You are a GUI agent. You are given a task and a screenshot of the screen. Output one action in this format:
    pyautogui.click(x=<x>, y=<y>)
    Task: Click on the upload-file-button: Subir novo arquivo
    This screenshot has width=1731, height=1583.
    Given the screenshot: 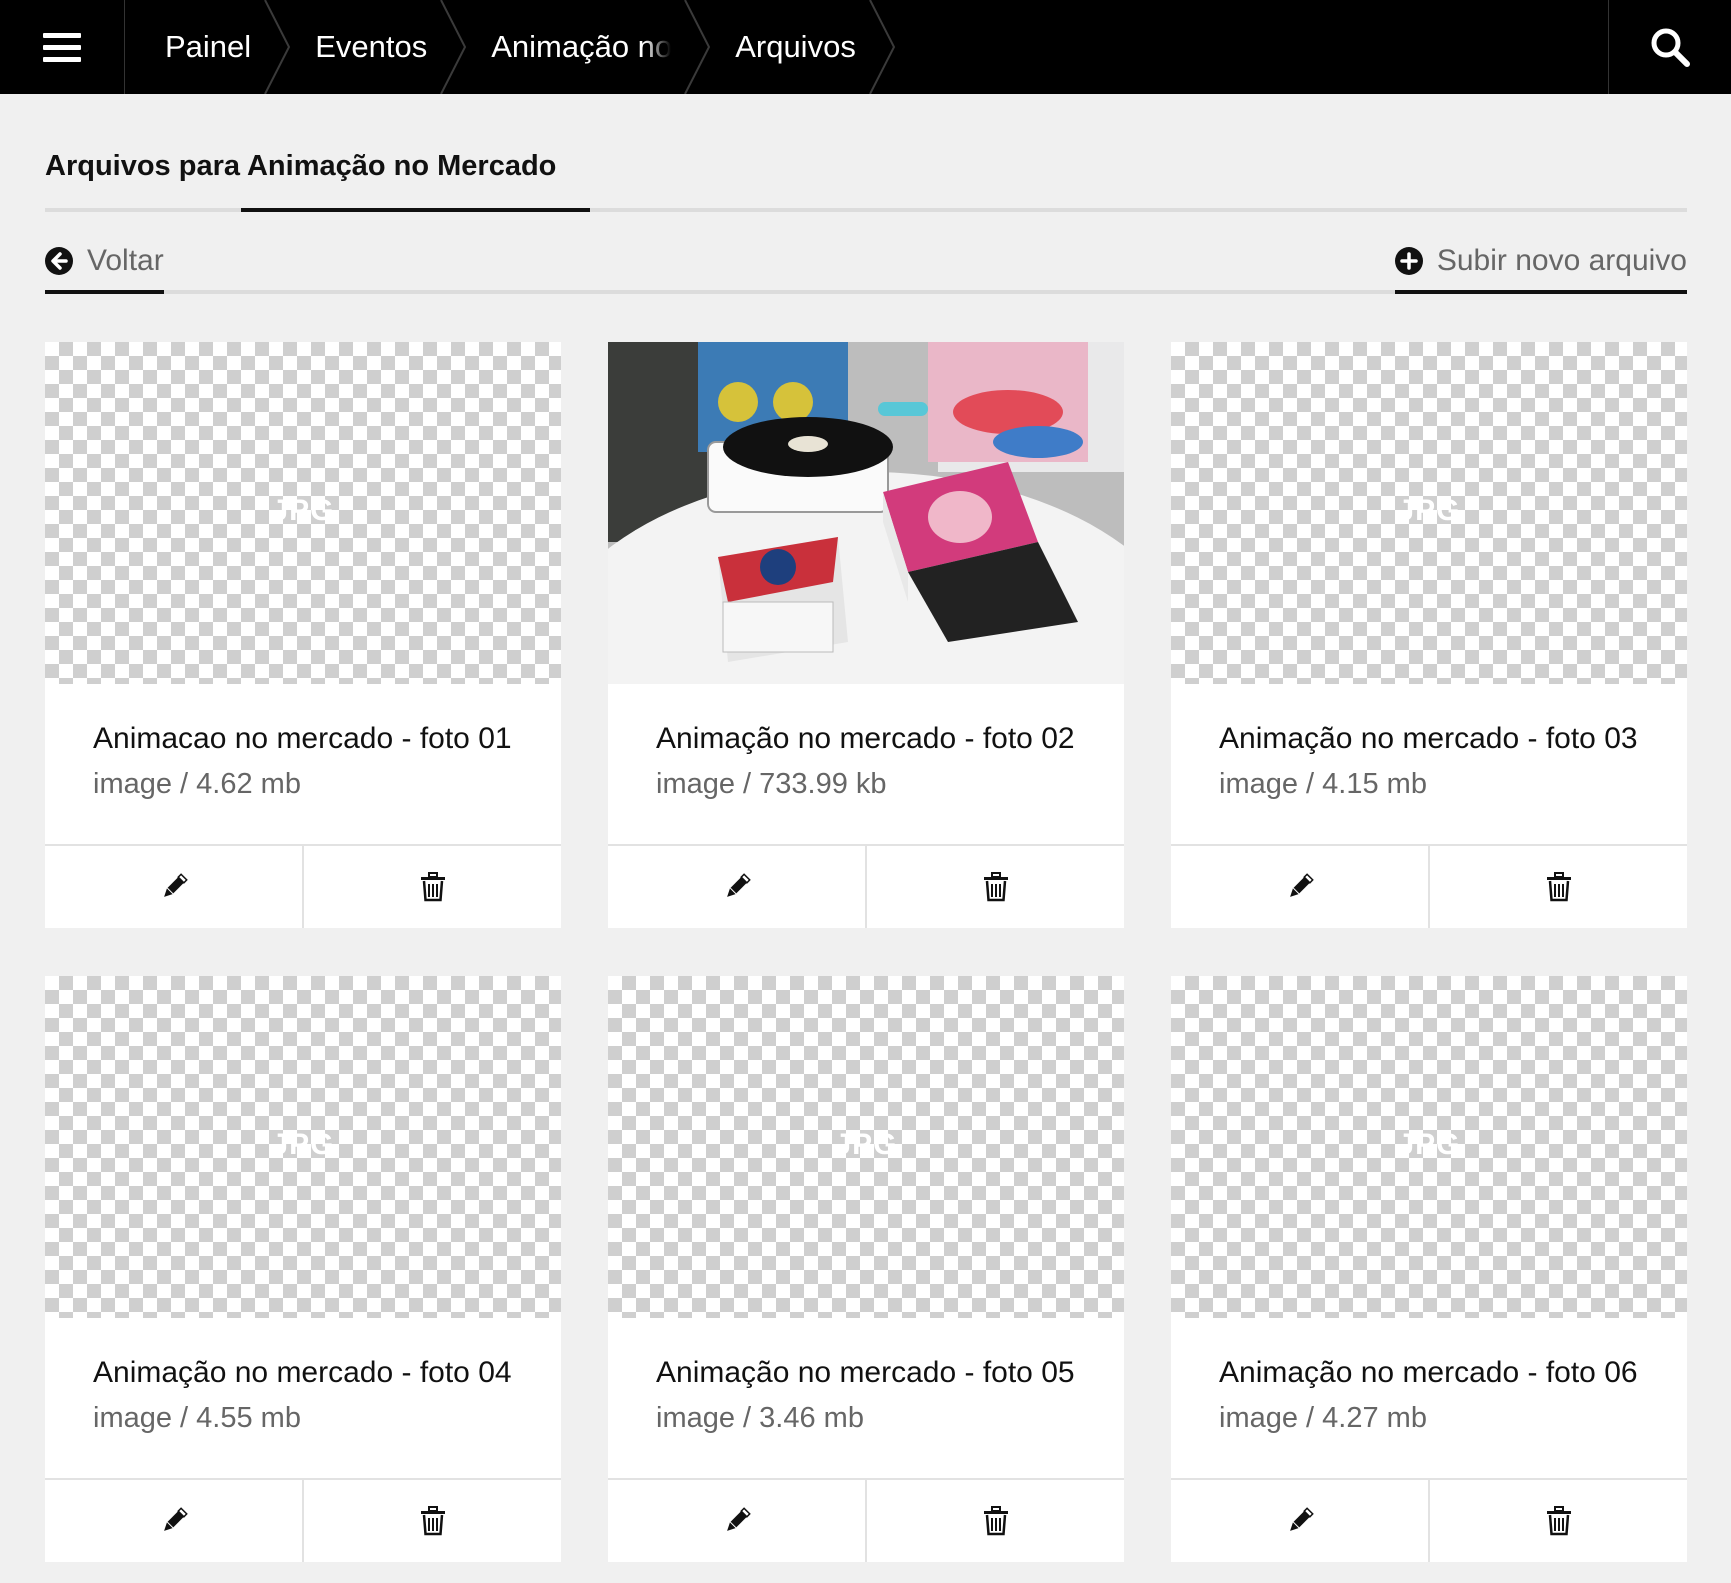 What is the action you would take?
    pyautogui.click(x=1540, y=263)
    